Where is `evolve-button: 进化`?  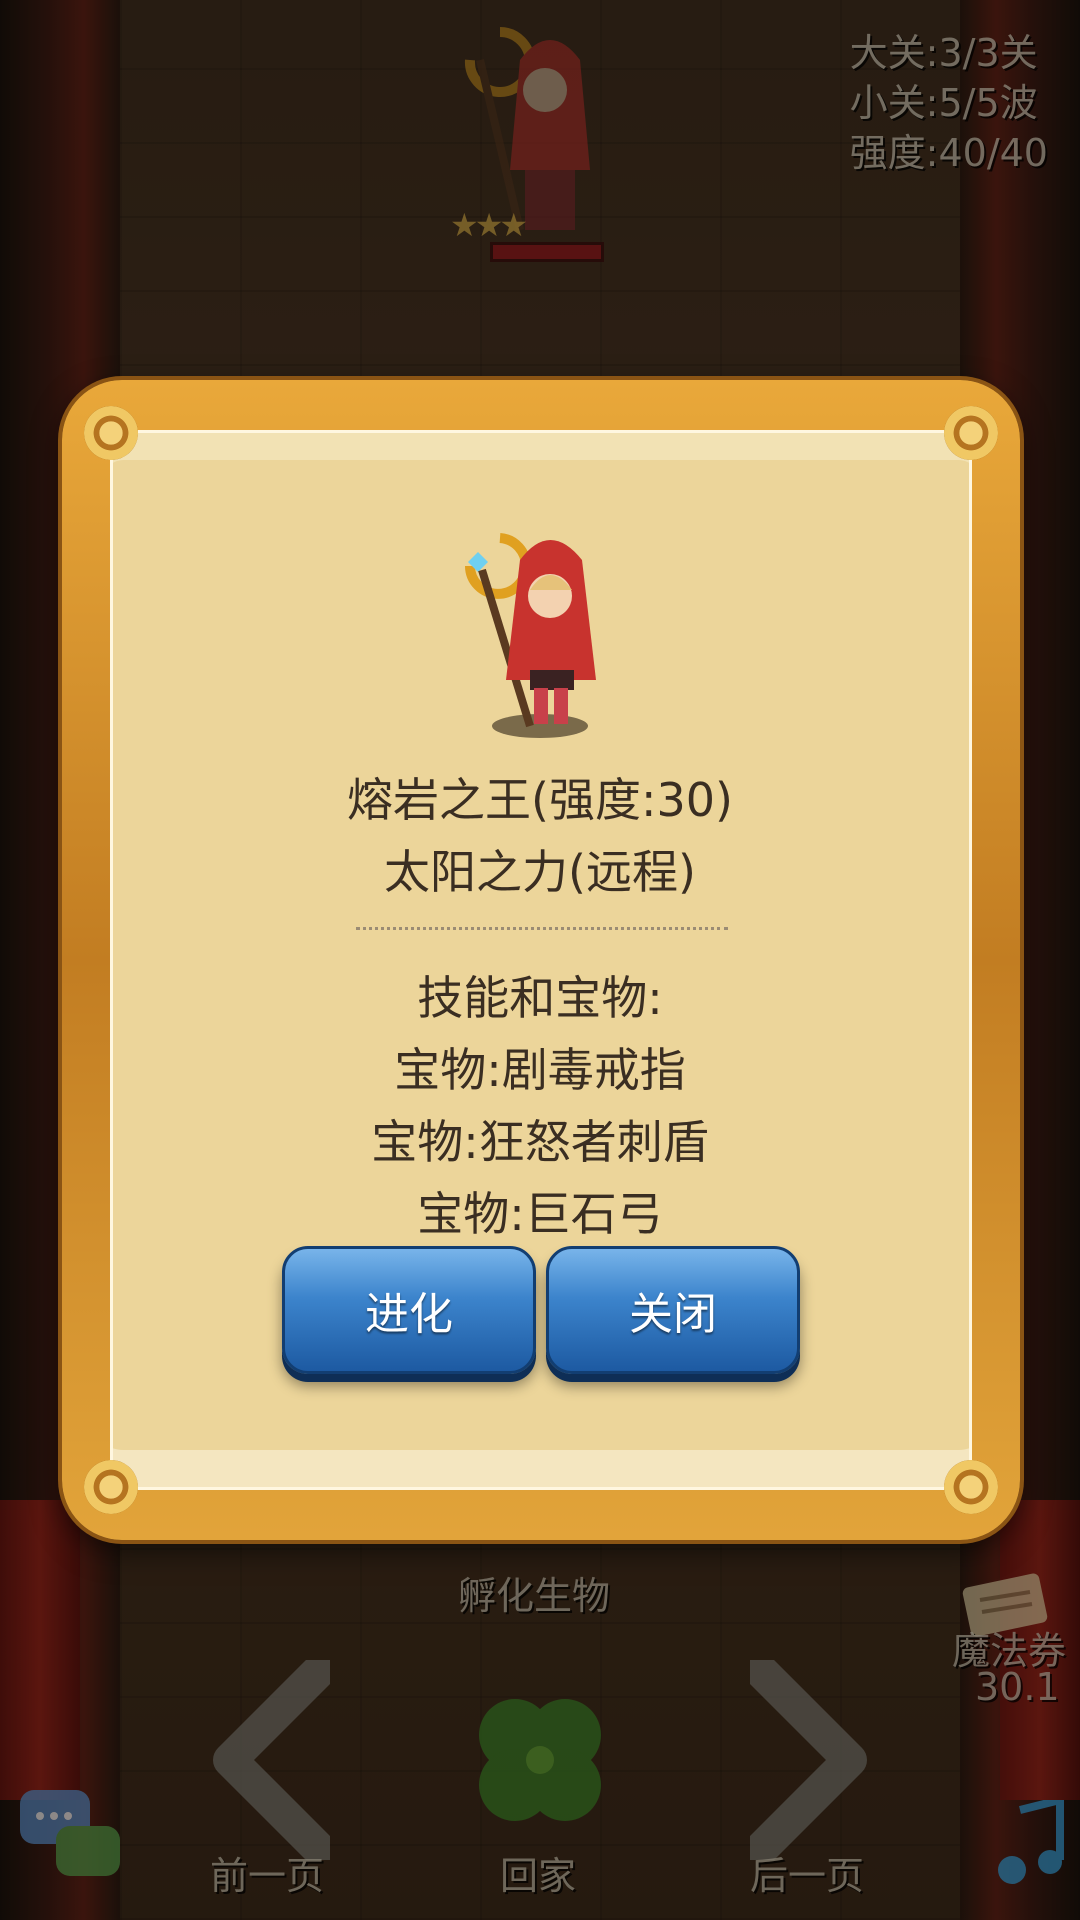
evolve-button: 进化 is located at coordinates (409, 1310).